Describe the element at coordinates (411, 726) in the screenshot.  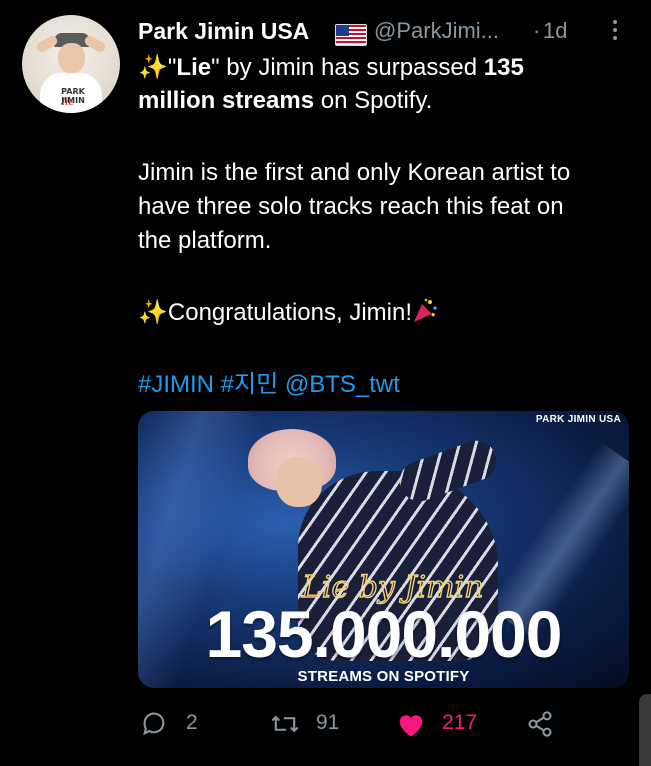
I see `heart-icon` at that location.